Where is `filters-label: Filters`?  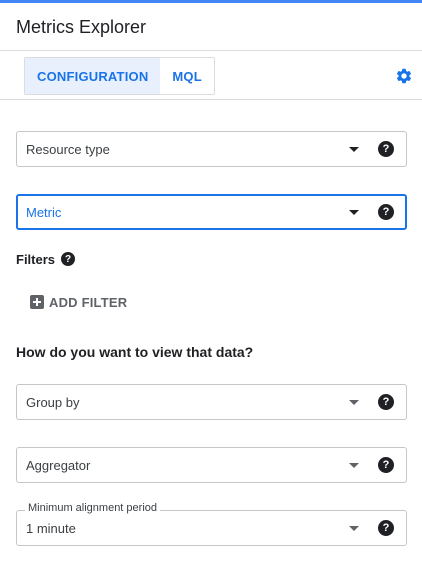 filters-label: Filters is located at coordinates (36, 259).